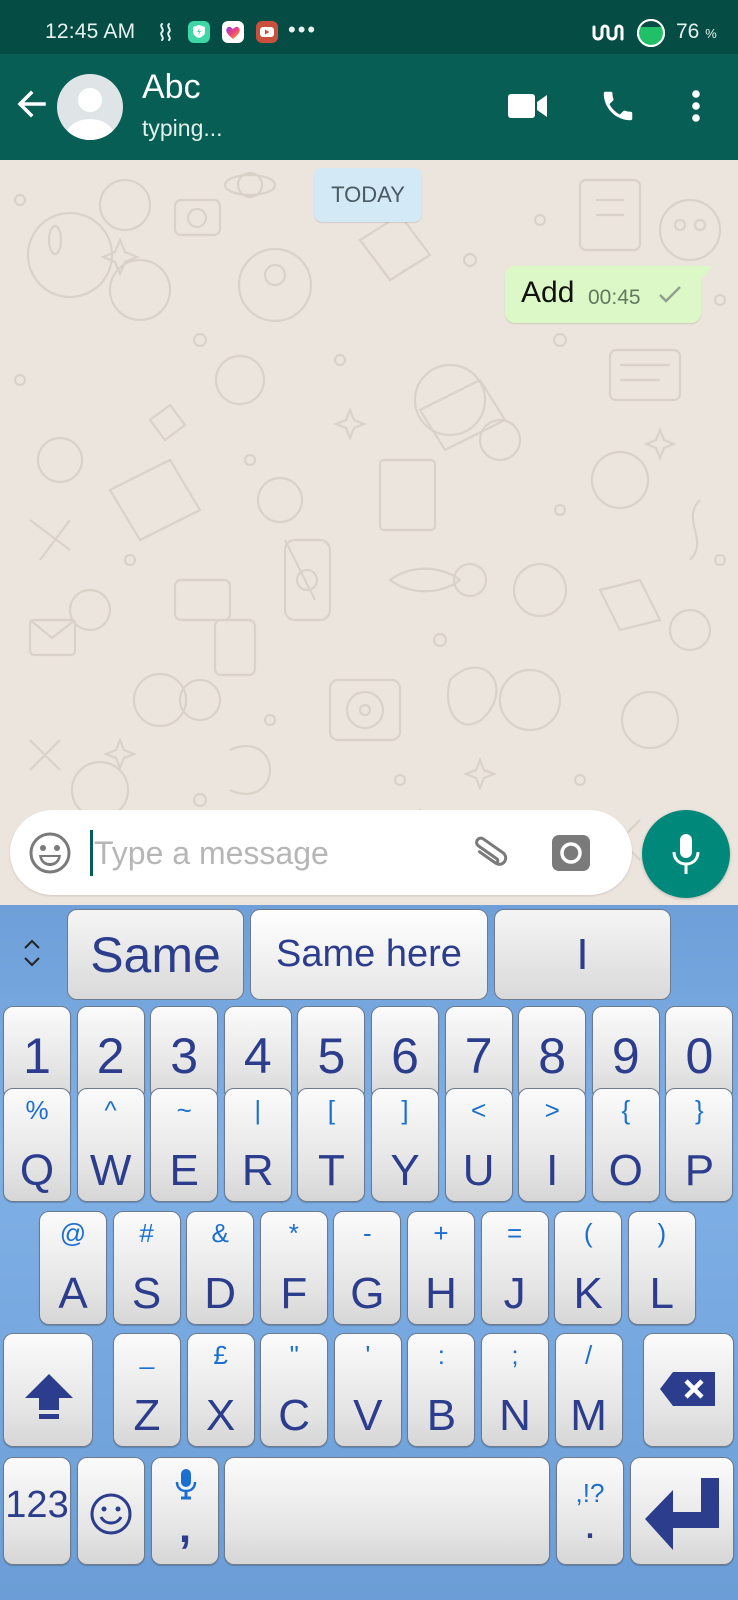 This screenshot has width=738, height=1600. Describe the element at coordinates (331, 1170) in the screenshot. I see `key-label: T` at that location.